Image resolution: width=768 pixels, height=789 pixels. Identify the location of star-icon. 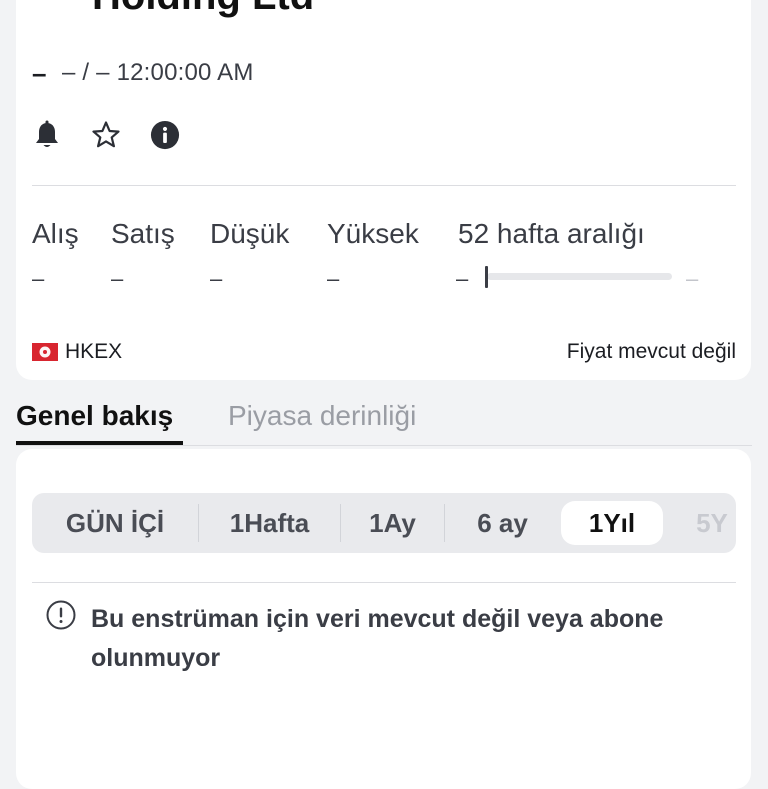
(106, 135).